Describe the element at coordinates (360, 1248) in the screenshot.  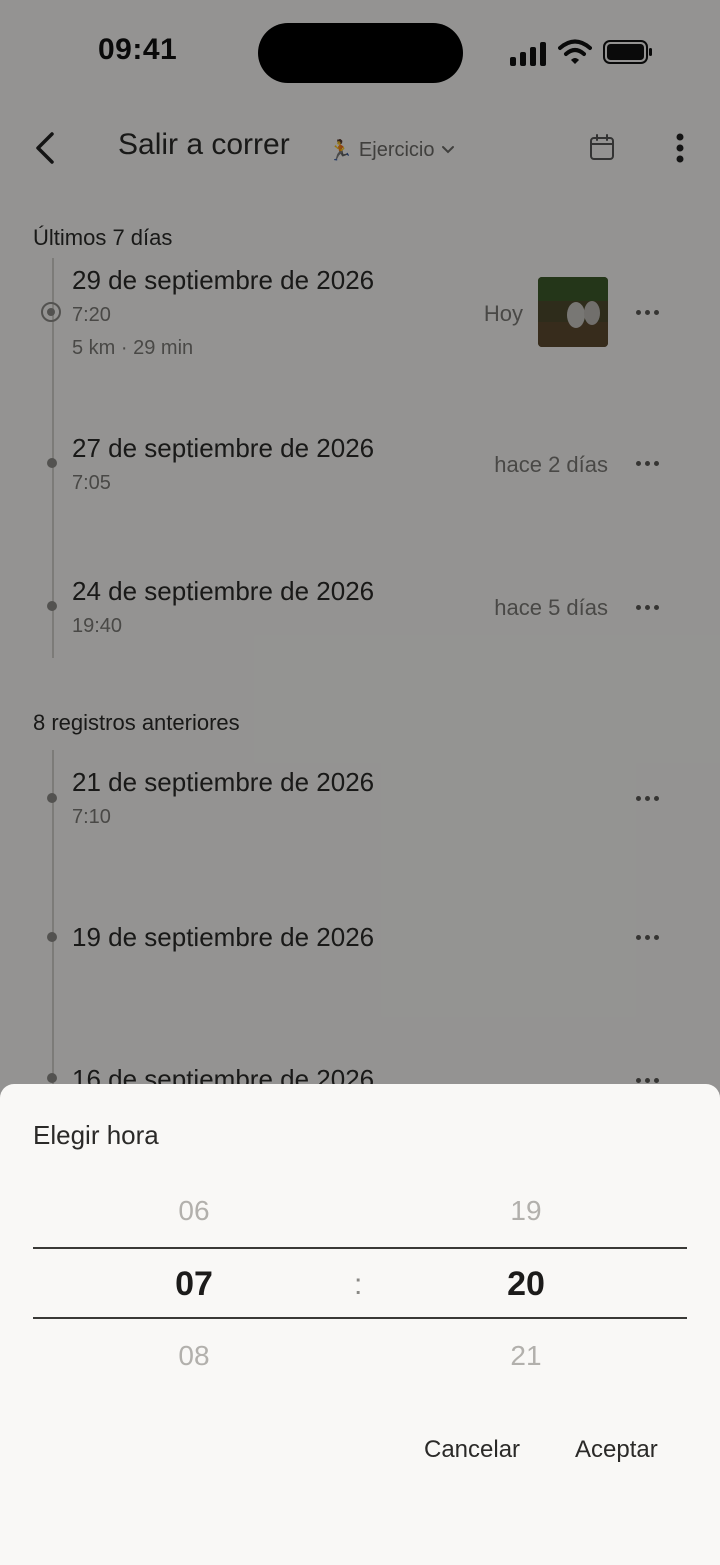
I see `selection-divider-top` at that location.